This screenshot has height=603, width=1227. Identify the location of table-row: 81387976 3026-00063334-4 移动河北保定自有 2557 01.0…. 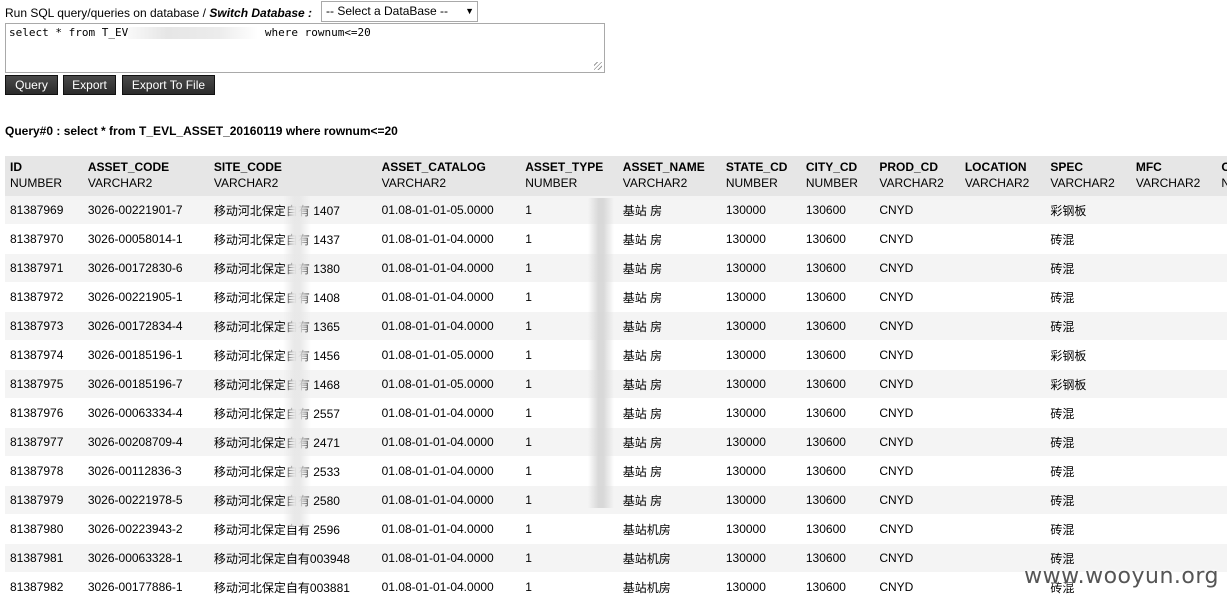
(616, 413).